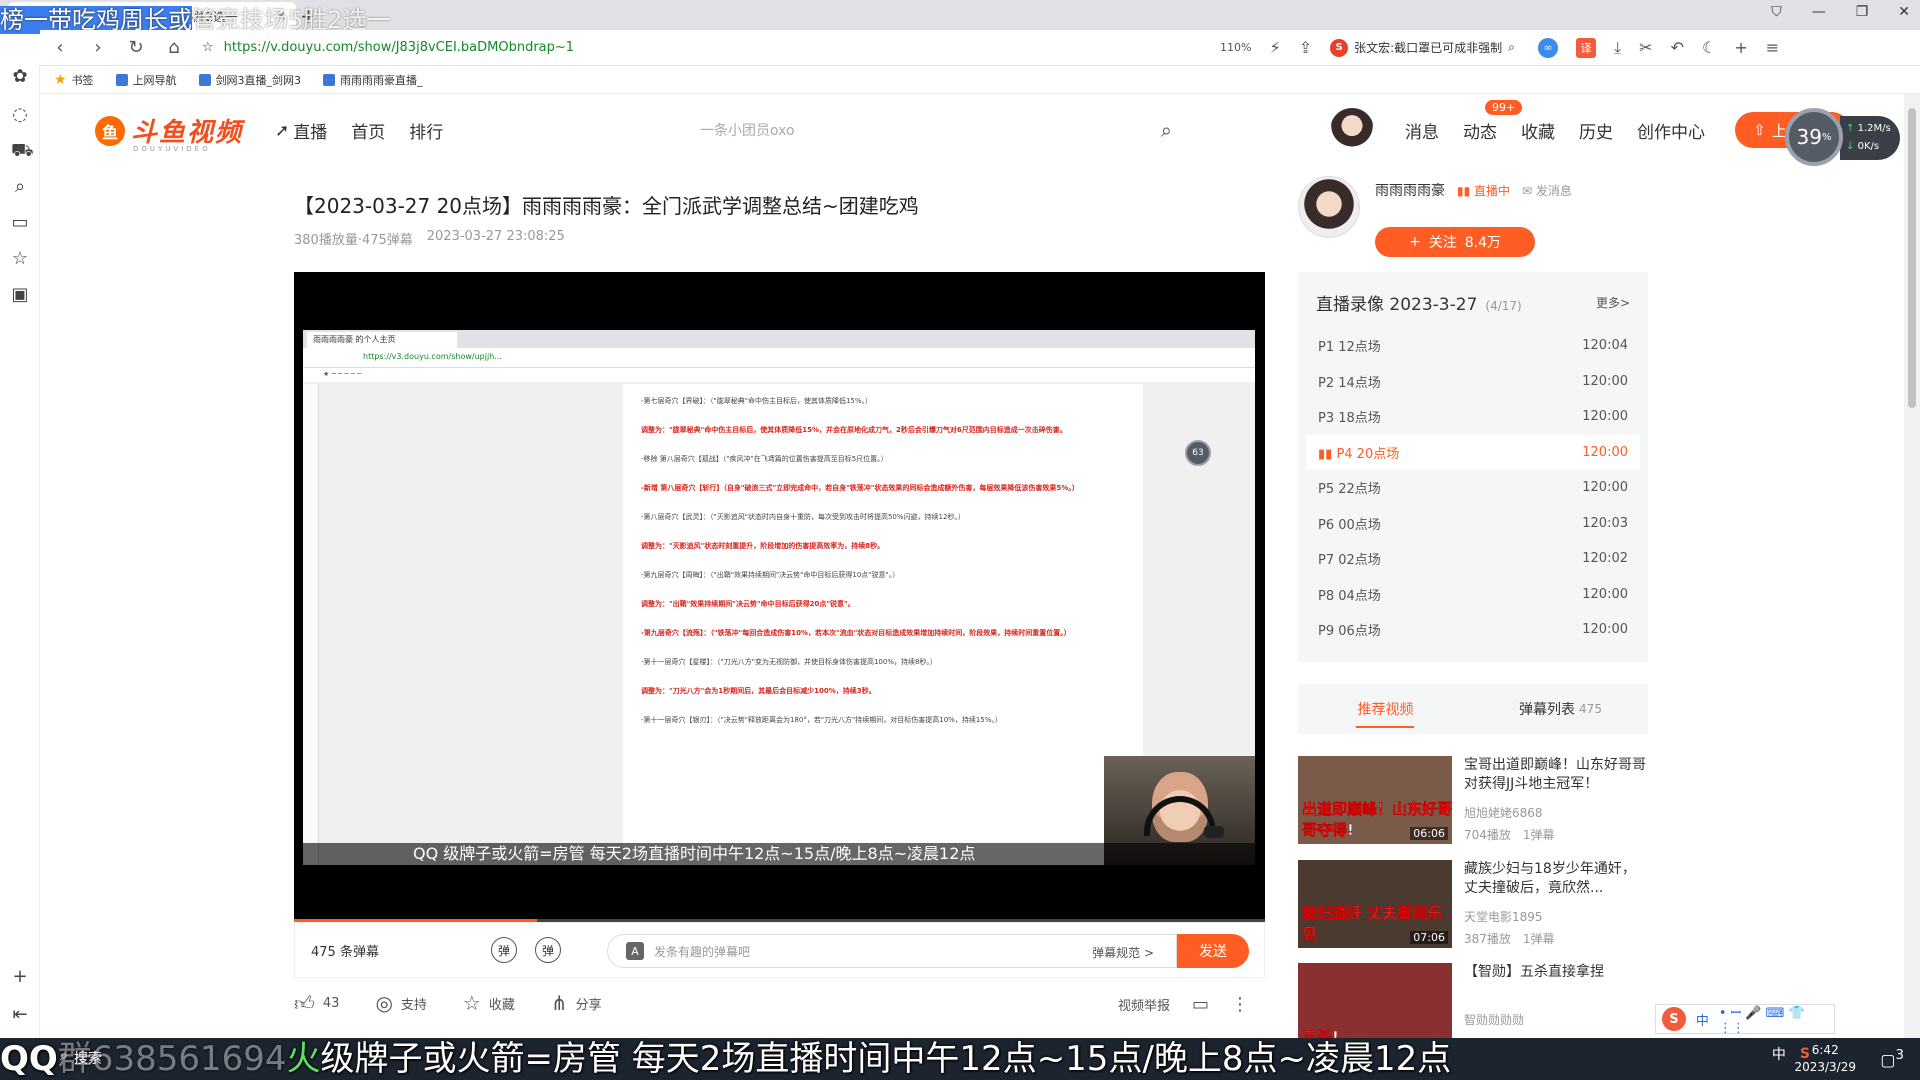 The height and width of the screenshot is (1080, 1920). I want to click on favorite-icon: ☆, so click(20, 258).